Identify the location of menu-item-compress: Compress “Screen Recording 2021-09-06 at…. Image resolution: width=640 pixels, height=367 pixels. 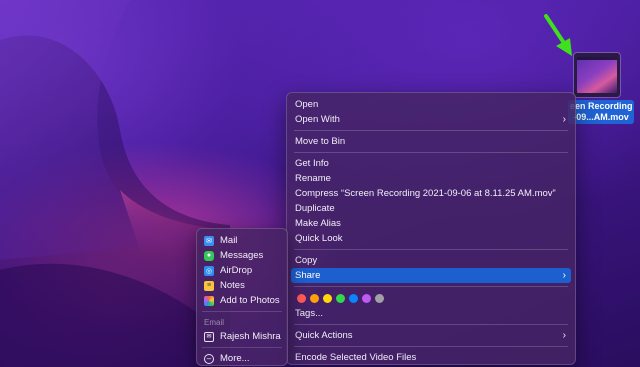
(431, 193).